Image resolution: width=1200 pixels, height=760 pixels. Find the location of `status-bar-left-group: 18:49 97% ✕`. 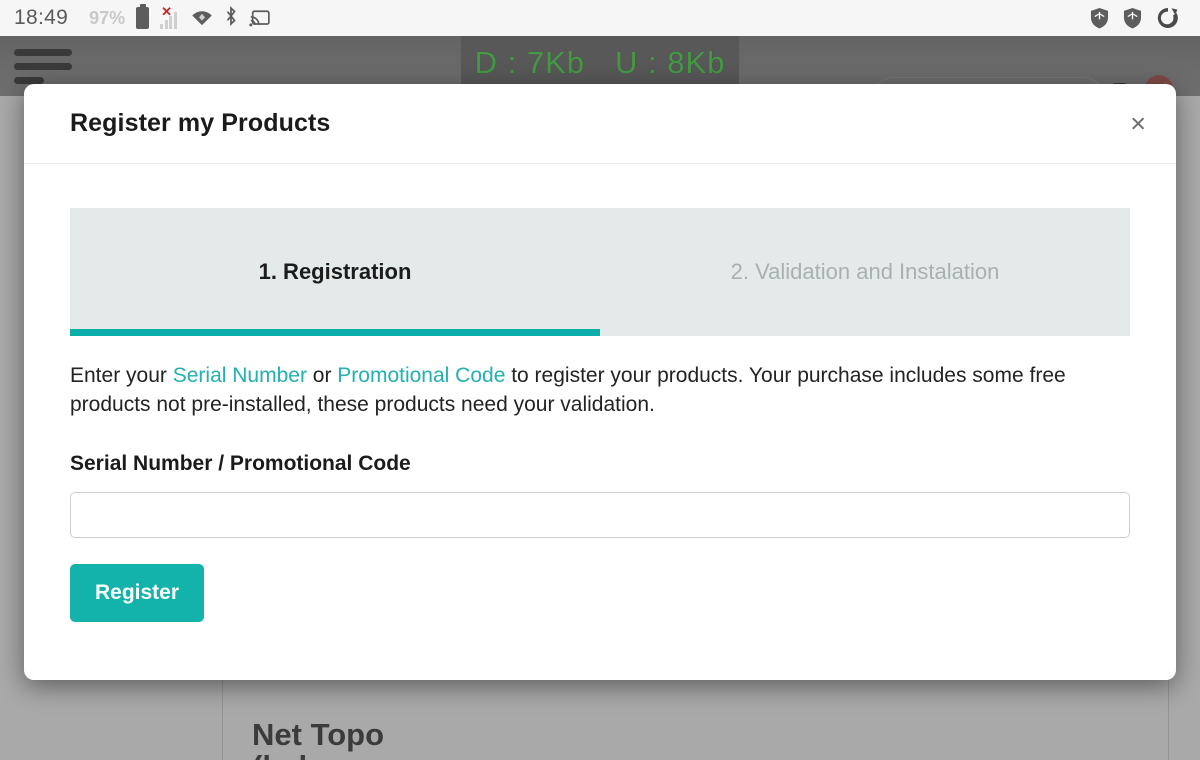

status-bar-left-group: 18:49 97% ✕ is located at coordinates (142, 17).